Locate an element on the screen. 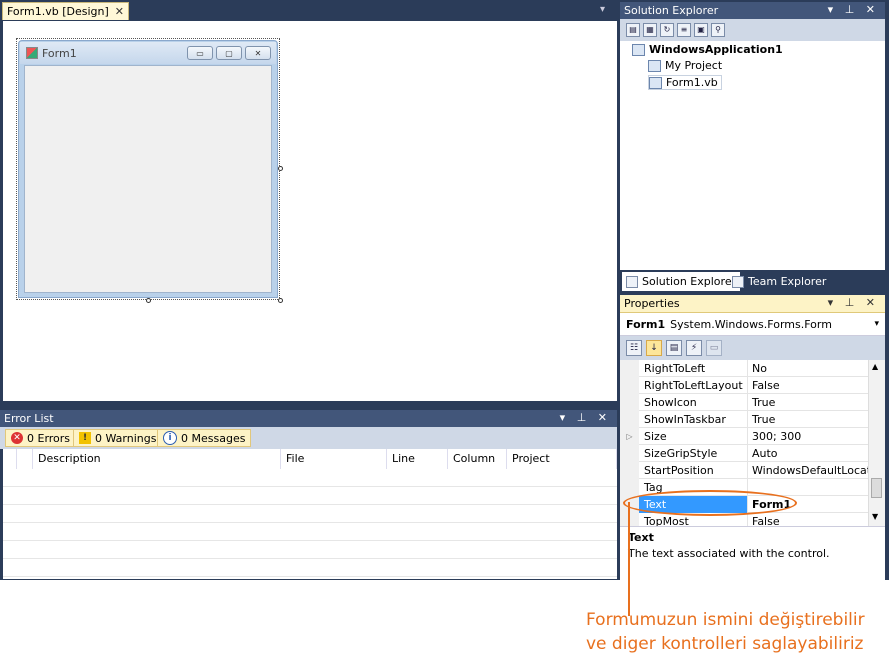 This screenshot has height=656, width=889. minimize-button: ▭ is located at coordinates (200, 53).